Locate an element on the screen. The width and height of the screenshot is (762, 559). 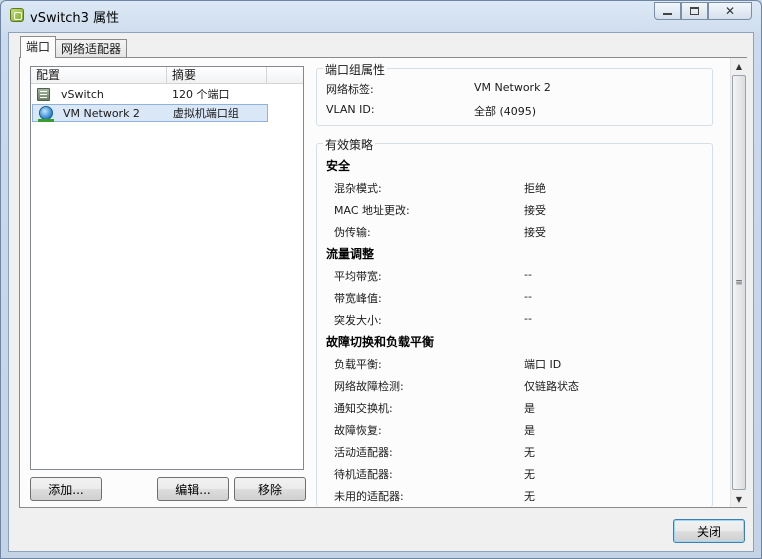
list-item-name-cell: VM Network 2 is located at coordinates (100, 114).